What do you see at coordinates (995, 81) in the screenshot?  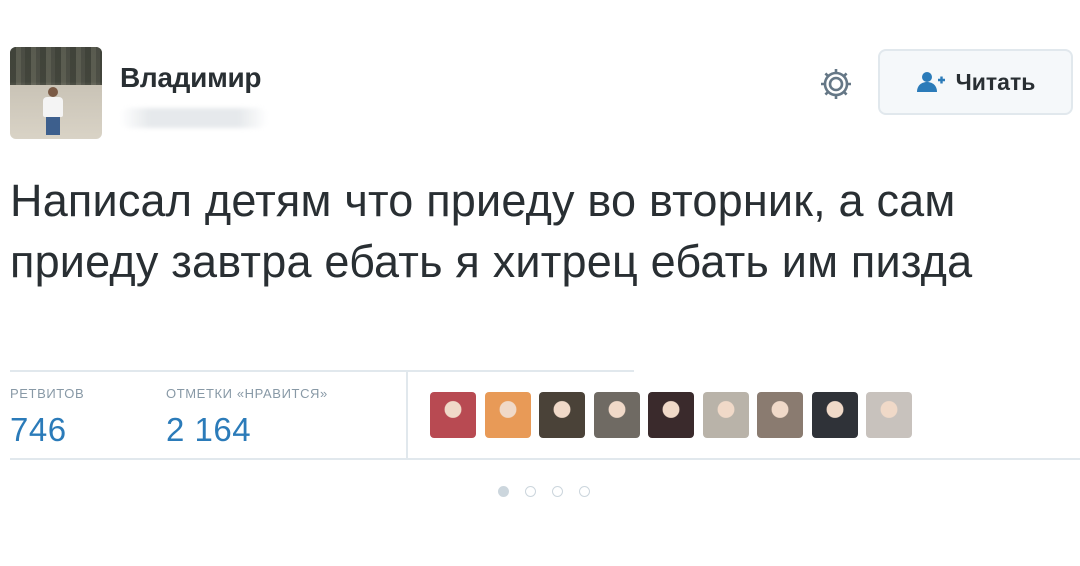 I see `follow-button-label: Читать` at bounding box center [995, 81].